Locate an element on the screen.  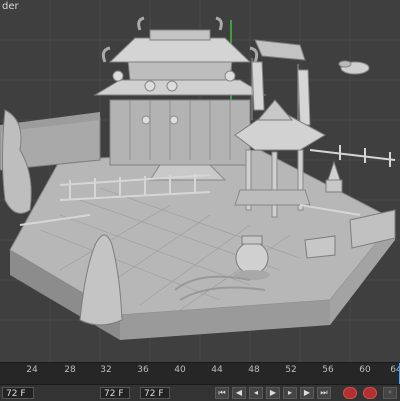
tick-label: 52 is located at coordinates (291, 370).